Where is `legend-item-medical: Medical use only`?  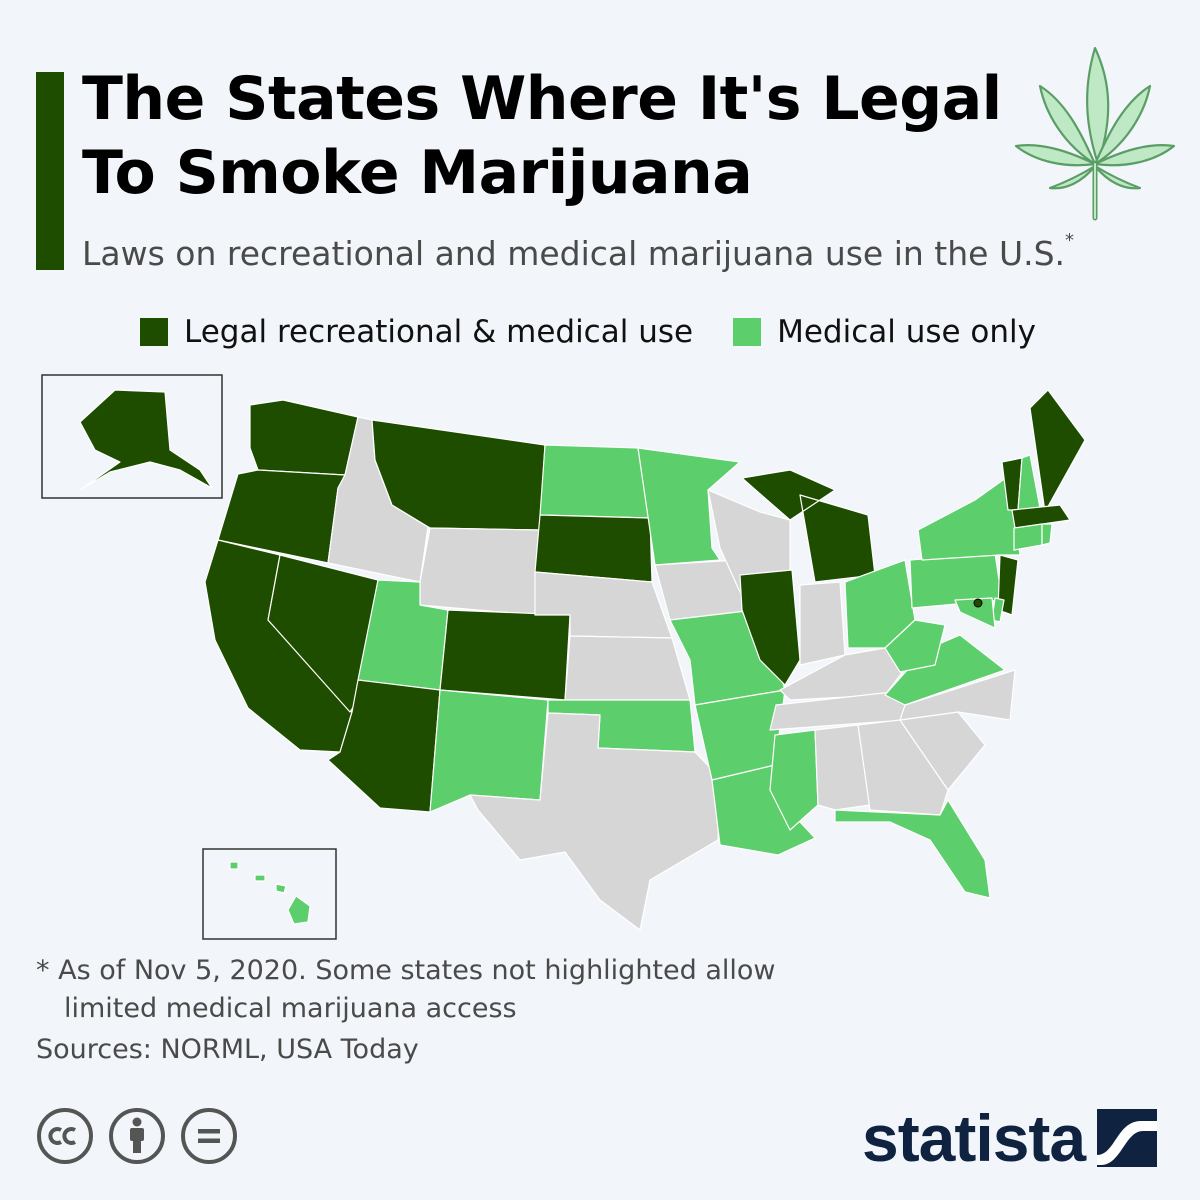 legend-item-medical: Medical use only is located at coordinates (884, 332).